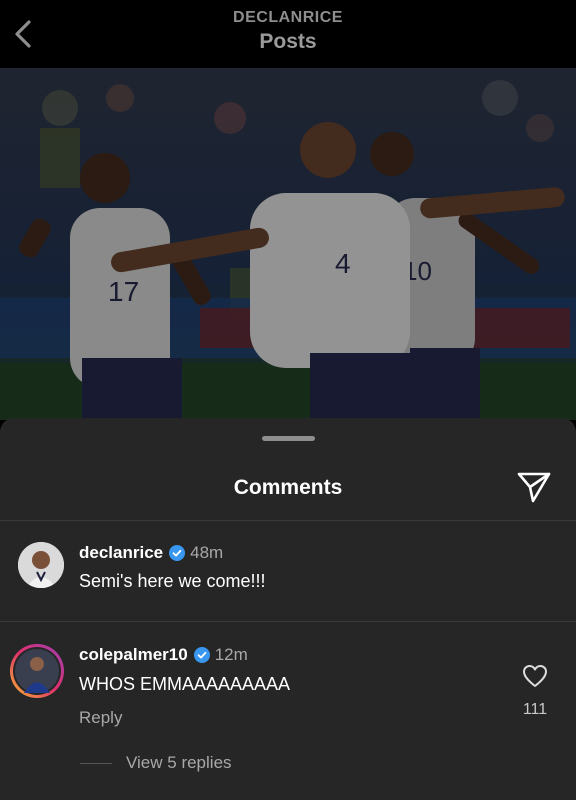 The height and width of the screenshot is (800, 576). I want to click on comment-time: 48m, so click(207, 552).